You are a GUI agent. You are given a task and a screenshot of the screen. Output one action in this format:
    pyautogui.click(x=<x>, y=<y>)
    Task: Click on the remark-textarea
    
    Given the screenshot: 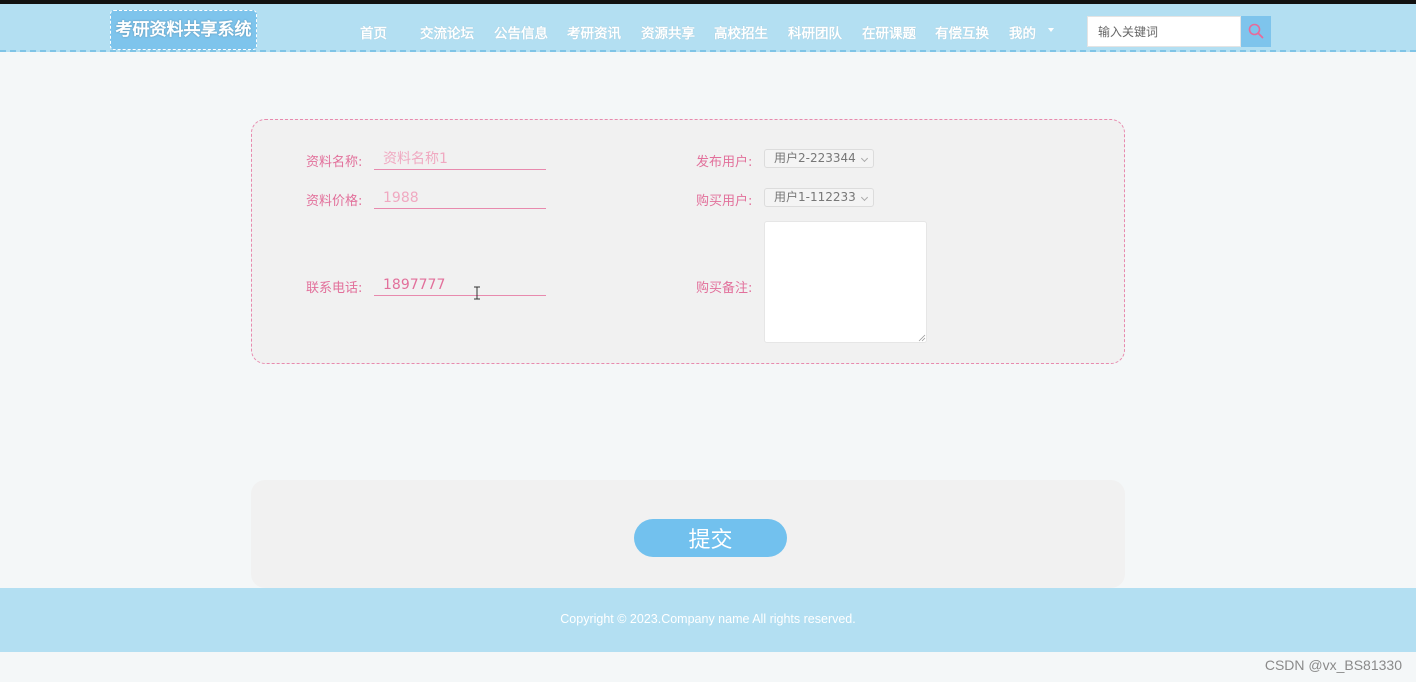 What is the action you would take?
    pyautogui.click(x=845, y=282)
    